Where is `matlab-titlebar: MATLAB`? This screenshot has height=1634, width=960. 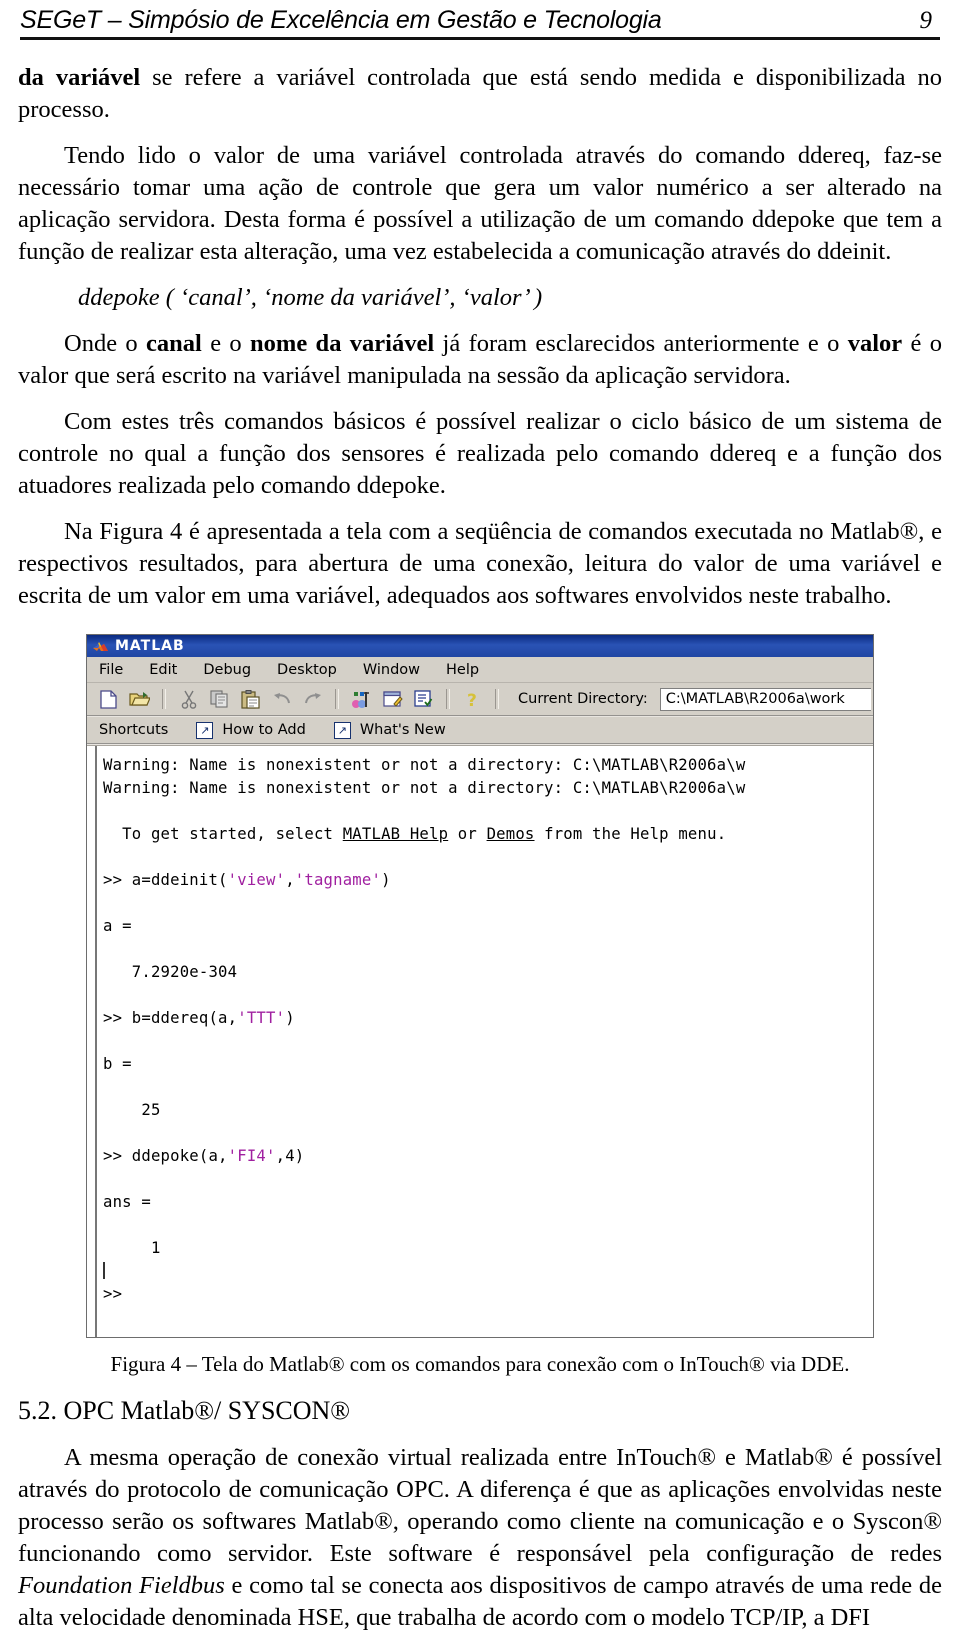 matlab-titlebar: MATLAB is located at coordinates (480, 646).